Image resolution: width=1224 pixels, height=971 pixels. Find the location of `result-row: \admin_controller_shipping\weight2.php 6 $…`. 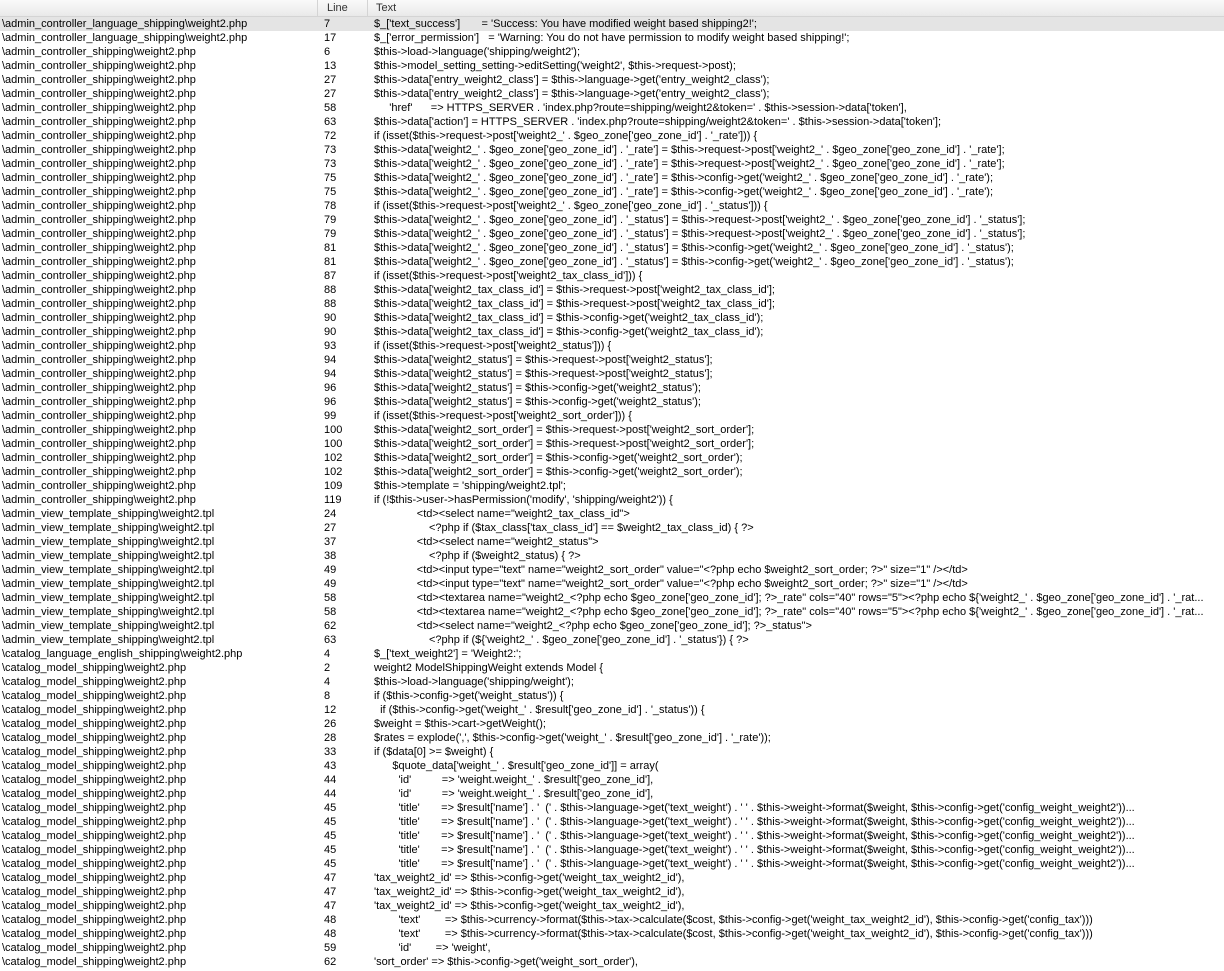

result-row: \admin_controller_shipping\weight2.php 6 $… is located at coordinates (612, 52).